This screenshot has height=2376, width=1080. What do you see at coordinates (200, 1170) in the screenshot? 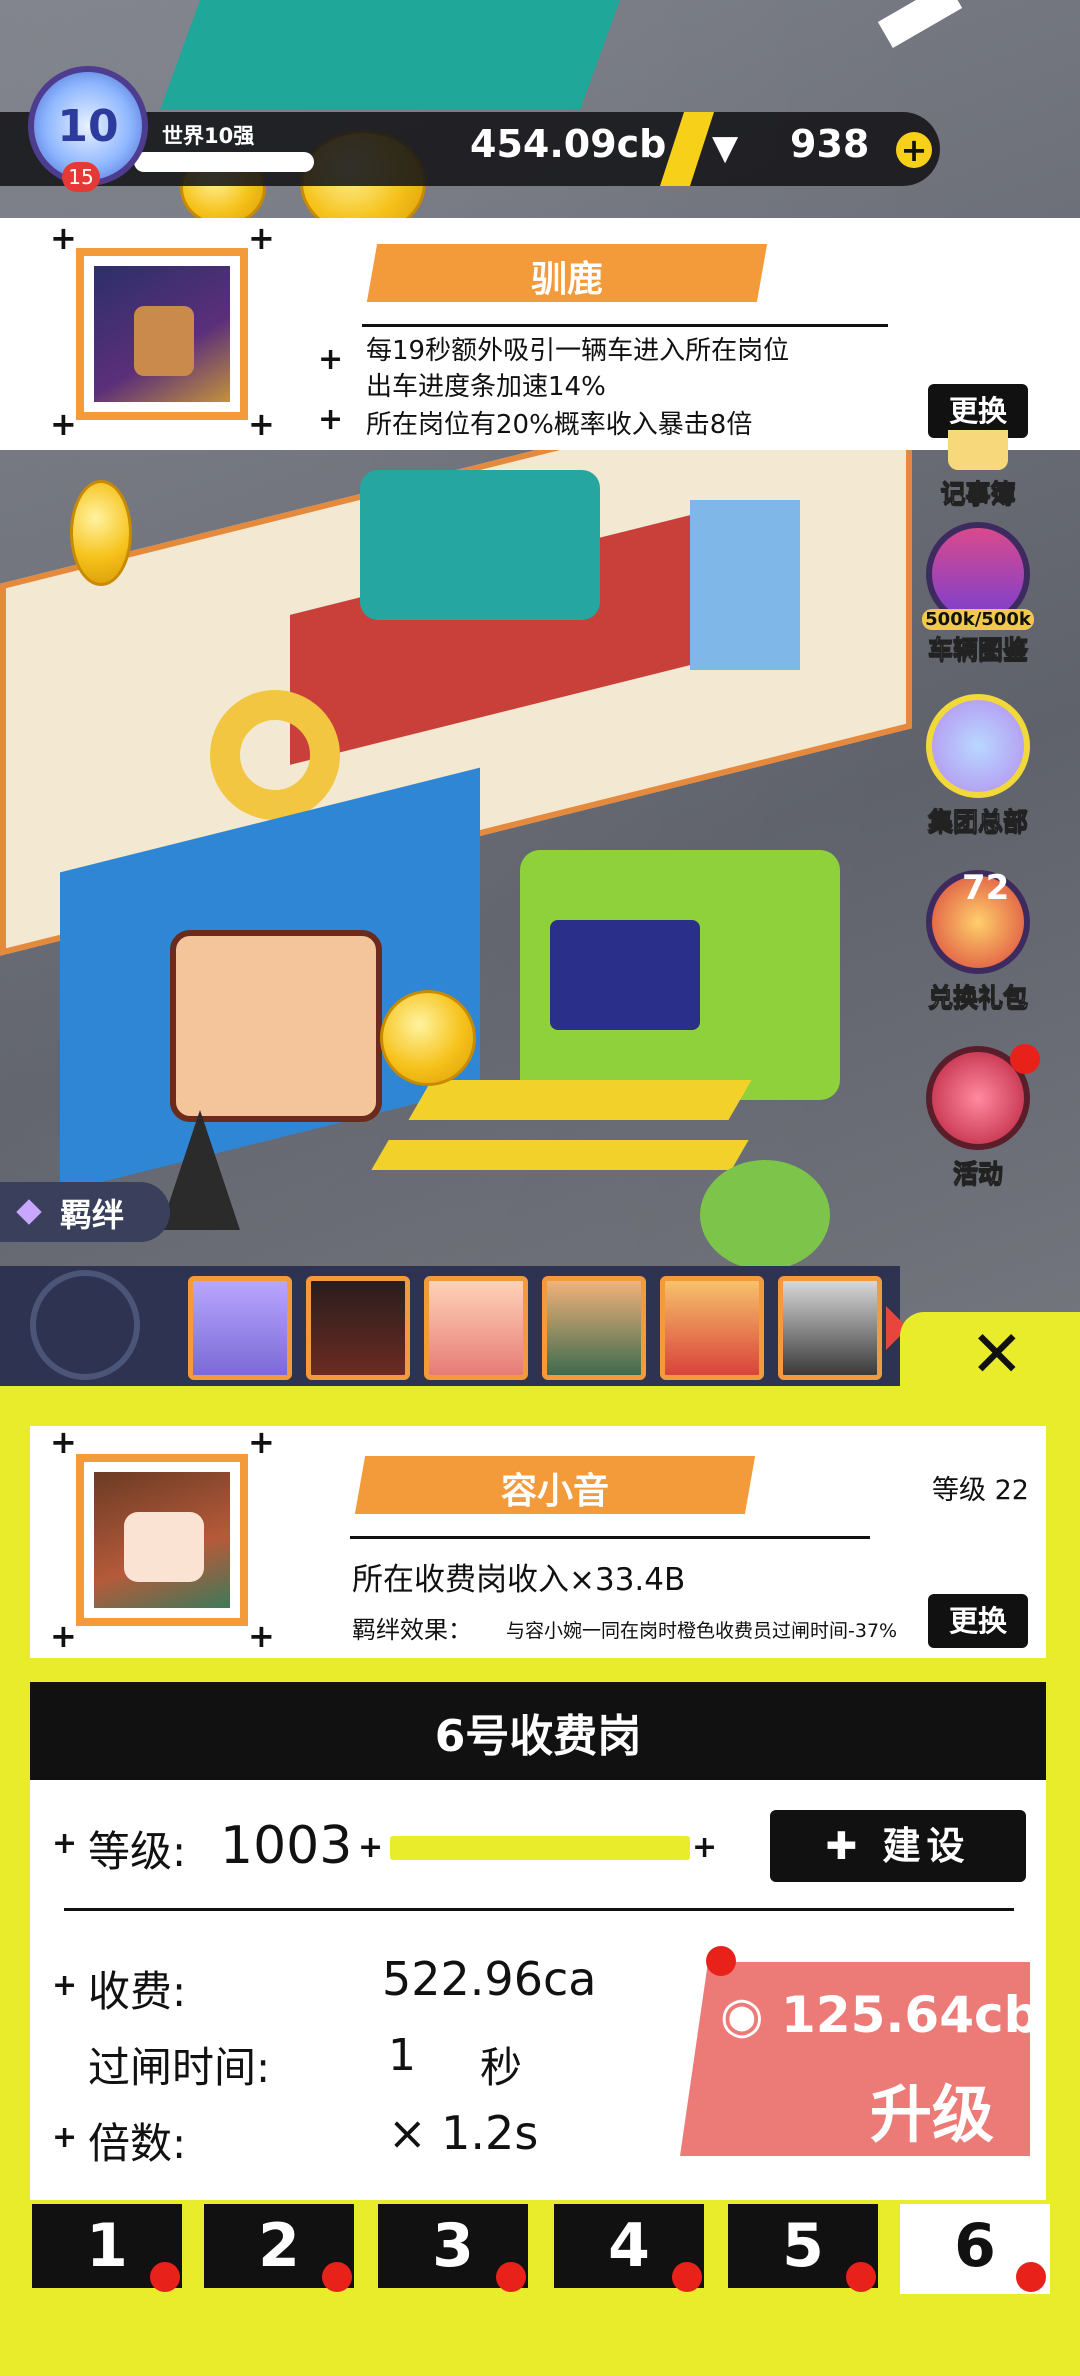
I see `decor-traffic-cone` at bounding box center [200, 1170].